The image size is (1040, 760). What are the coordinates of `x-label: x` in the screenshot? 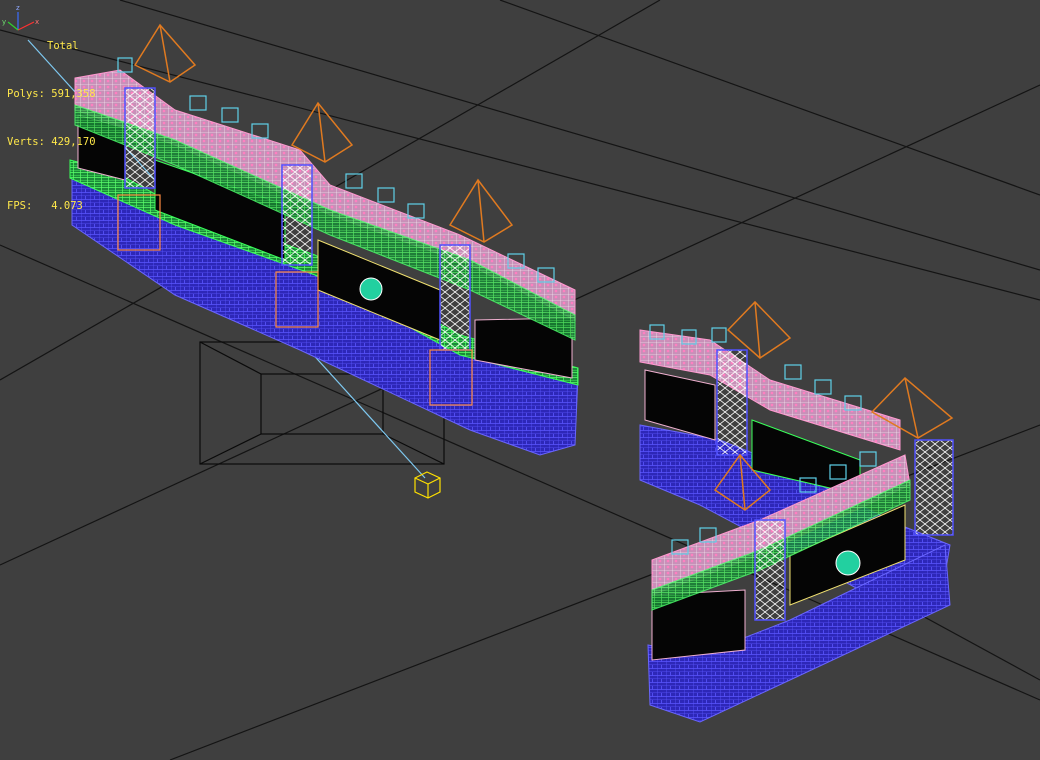 It's located at (37, 22).